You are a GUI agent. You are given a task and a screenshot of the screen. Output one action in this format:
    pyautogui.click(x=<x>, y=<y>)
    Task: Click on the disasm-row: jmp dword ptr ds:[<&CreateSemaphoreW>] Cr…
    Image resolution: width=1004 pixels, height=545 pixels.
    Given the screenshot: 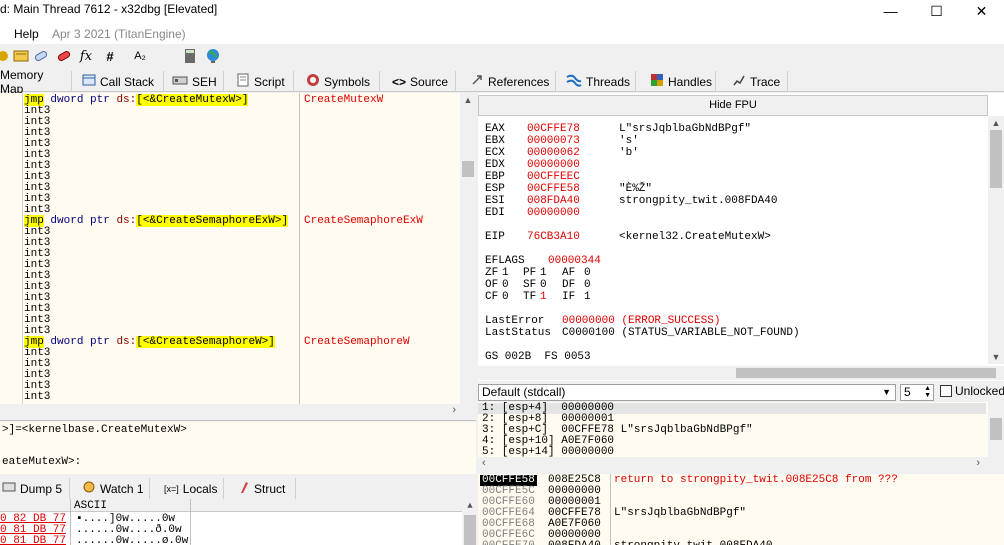 What is the action you would take?
    pyautogui.click(x=217, y=342)
    